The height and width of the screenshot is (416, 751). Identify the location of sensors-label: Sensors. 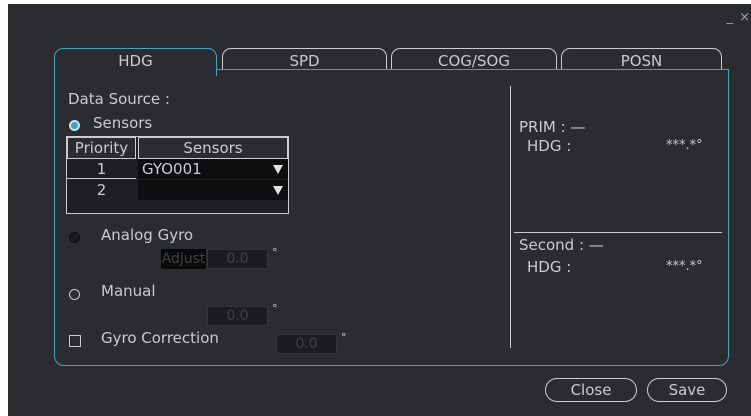
(123, 123).